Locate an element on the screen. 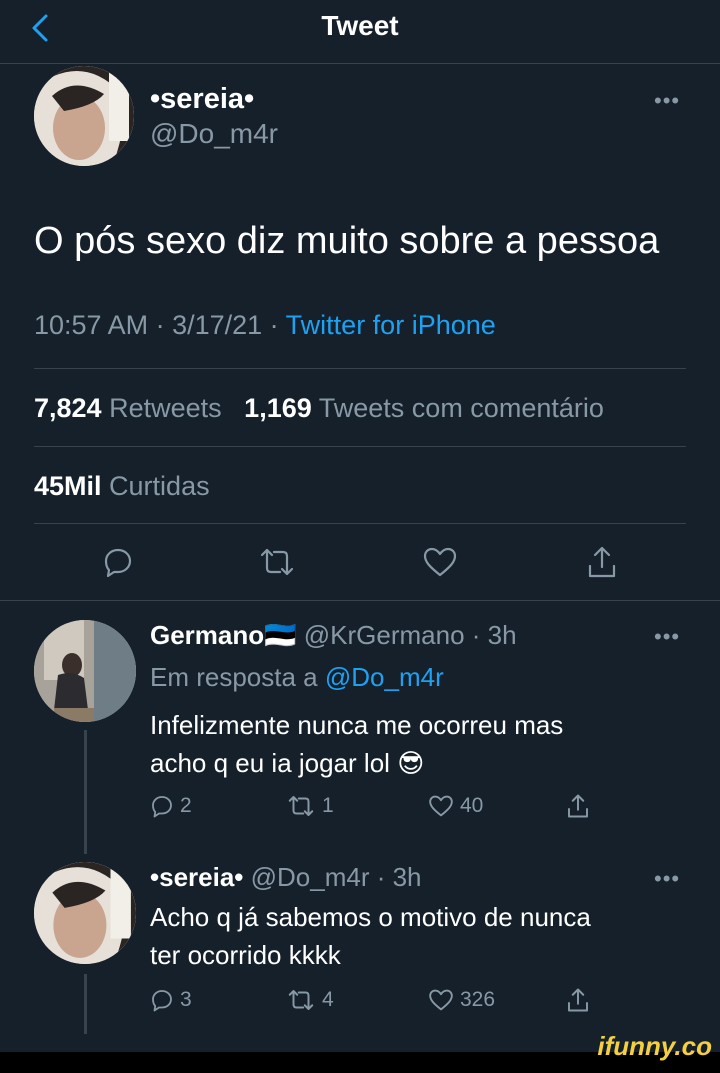  reply-text-line: acho q eu ia jogar lol 😎 is located at coordinates (356, 763).